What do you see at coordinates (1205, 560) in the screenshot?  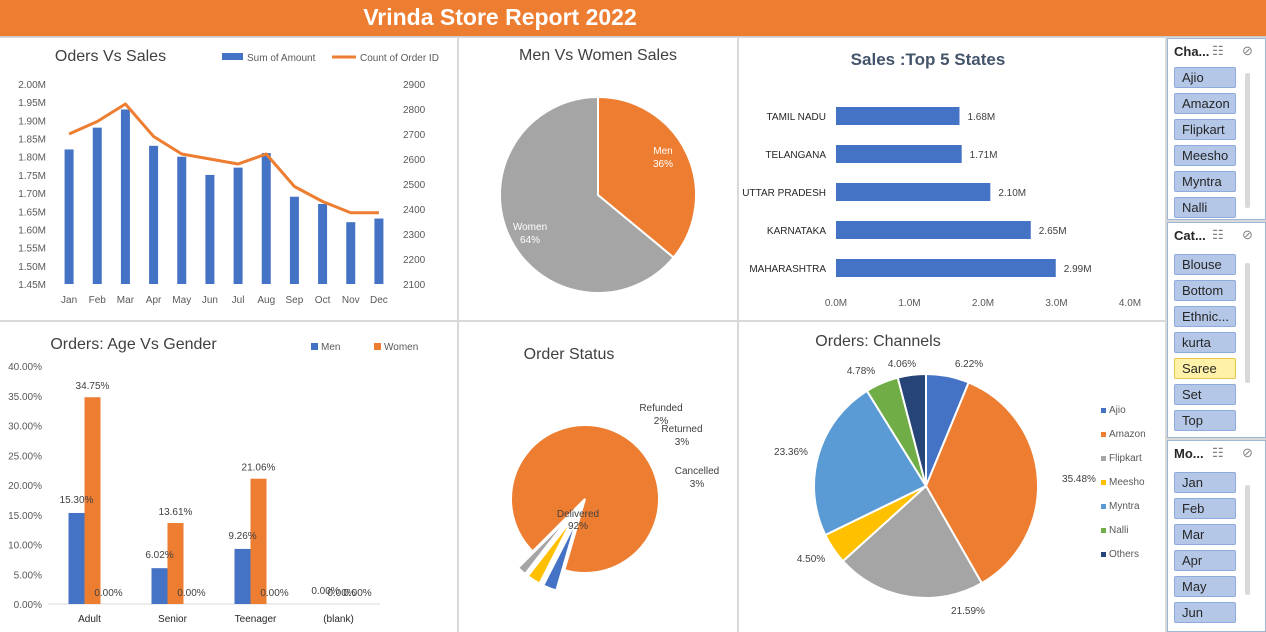 I see `slicer-item: Apr` at bounding box center [1205, 560].